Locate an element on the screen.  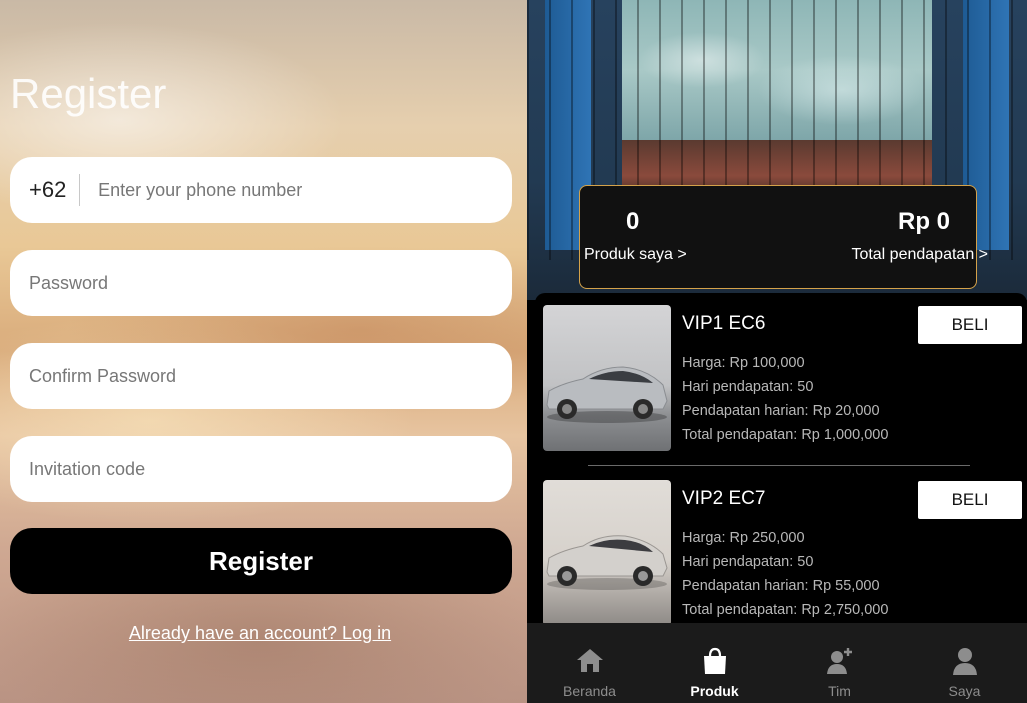
divider is located at coordinates (779, 465).